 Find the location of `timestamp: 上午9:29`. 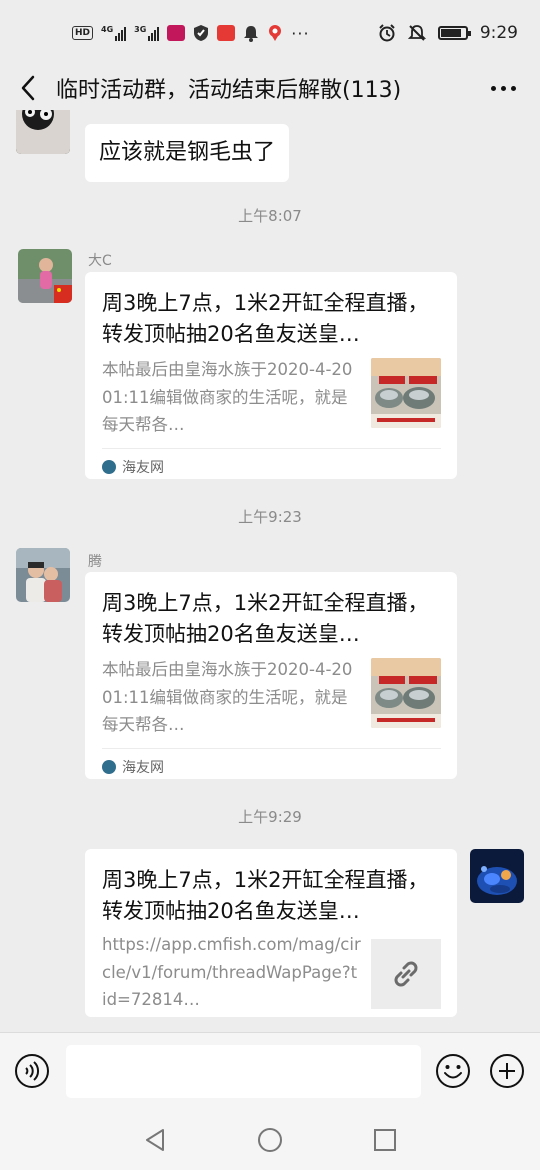

timestamp: 上午9:29 is located at coordinates (270, 817).